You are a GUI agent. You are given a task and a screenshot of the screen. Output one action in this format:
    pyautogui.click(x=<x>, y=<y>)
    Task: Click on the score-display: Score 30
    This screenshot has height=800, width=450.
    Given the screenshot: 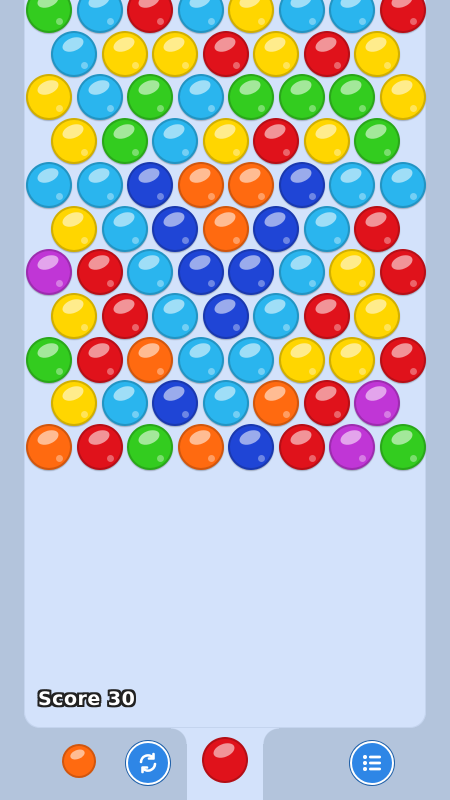 What is the action you would take?
    pyautogui.click(x=86, y=699)
    